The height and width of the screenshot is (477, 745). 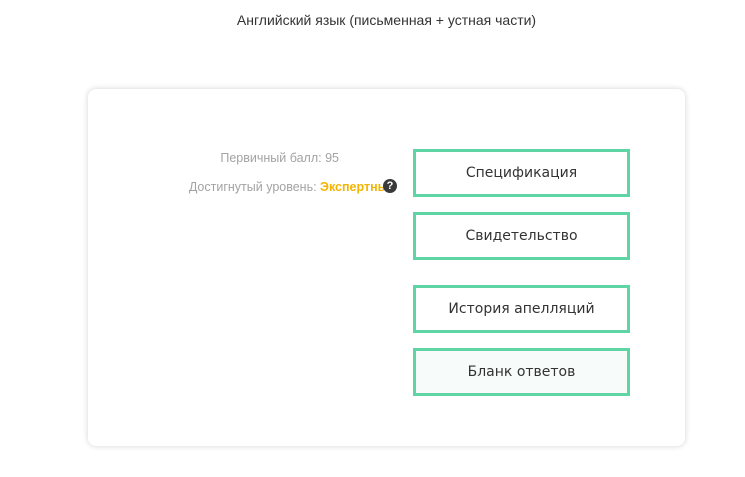 What do you see at coordinates (279, 158) in the screenshot?
I see `primary-score: Первичный балл: 95` at bounding box center [279, 158].